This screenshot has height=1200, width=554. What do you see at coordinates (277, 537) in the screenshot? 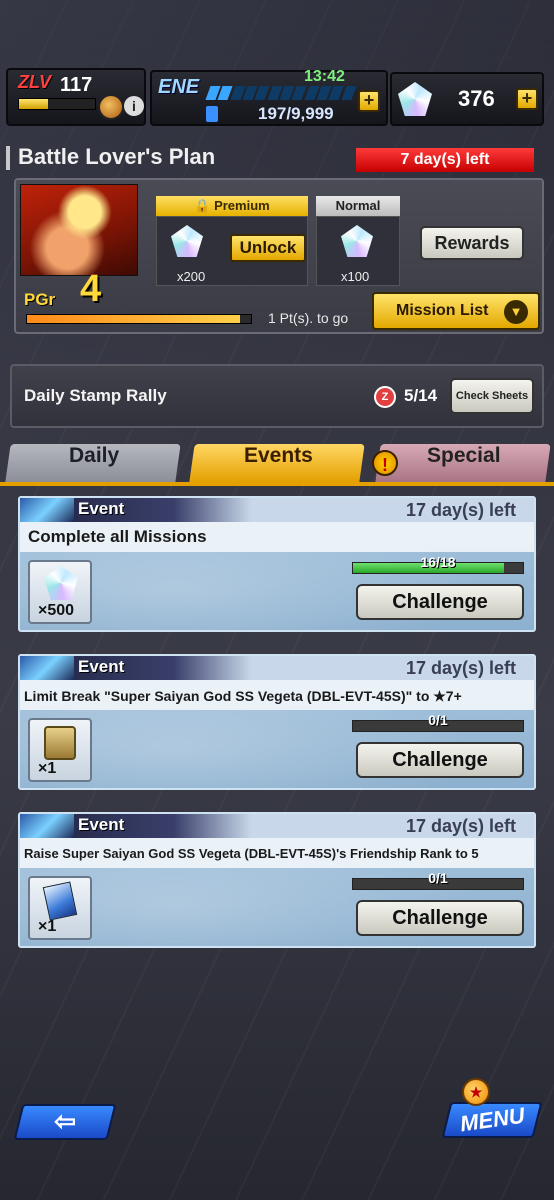
I see `mission-title-row: Complete all Missions` at bounding box center [277, 537].